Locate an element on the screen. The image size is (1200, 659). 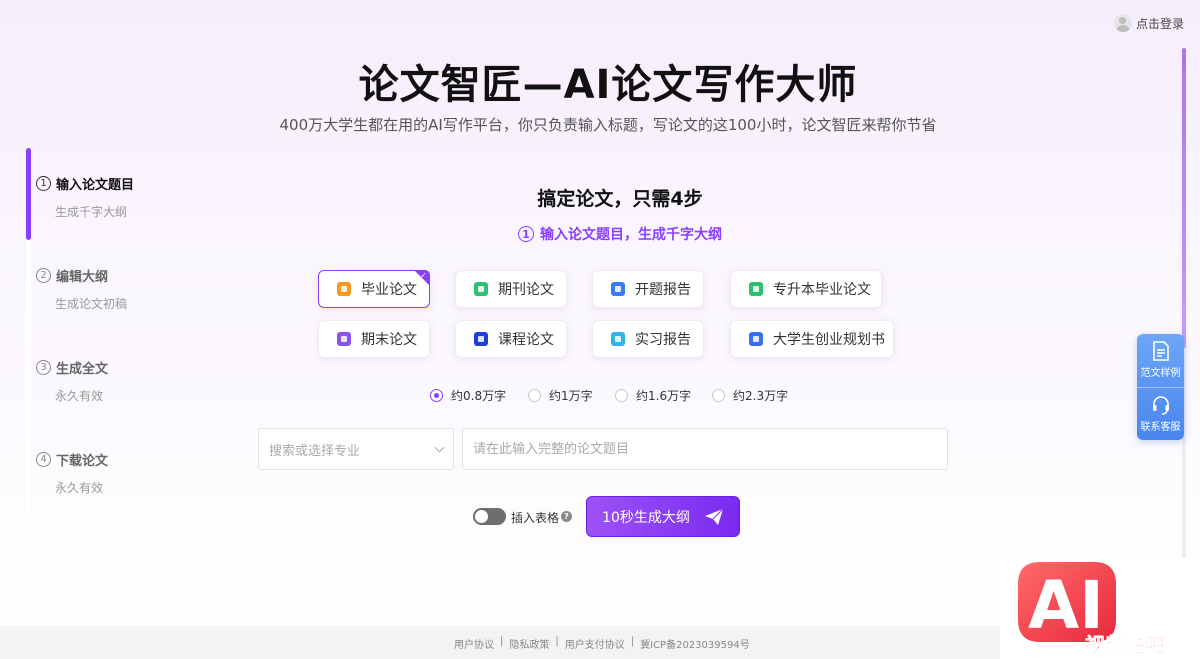
radio-label: 约1.6万字 is located at coordinates (664, 396).